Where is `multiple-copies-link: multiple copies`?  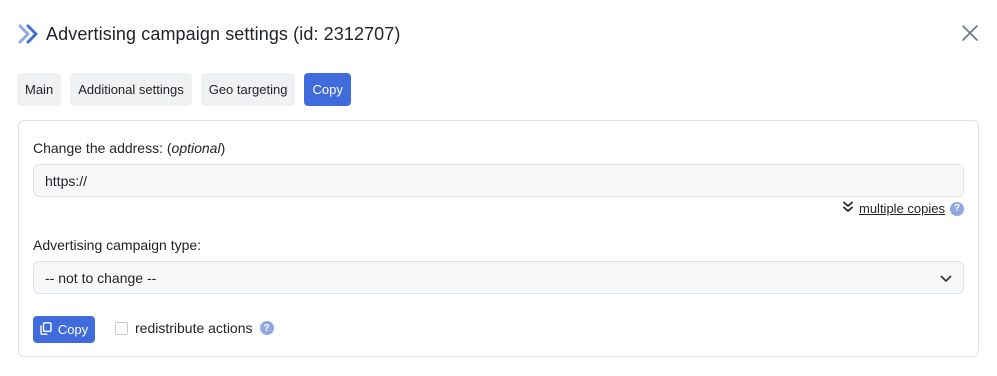 multiple-copies-link: multiple copies is located at coordinates (902, 208).